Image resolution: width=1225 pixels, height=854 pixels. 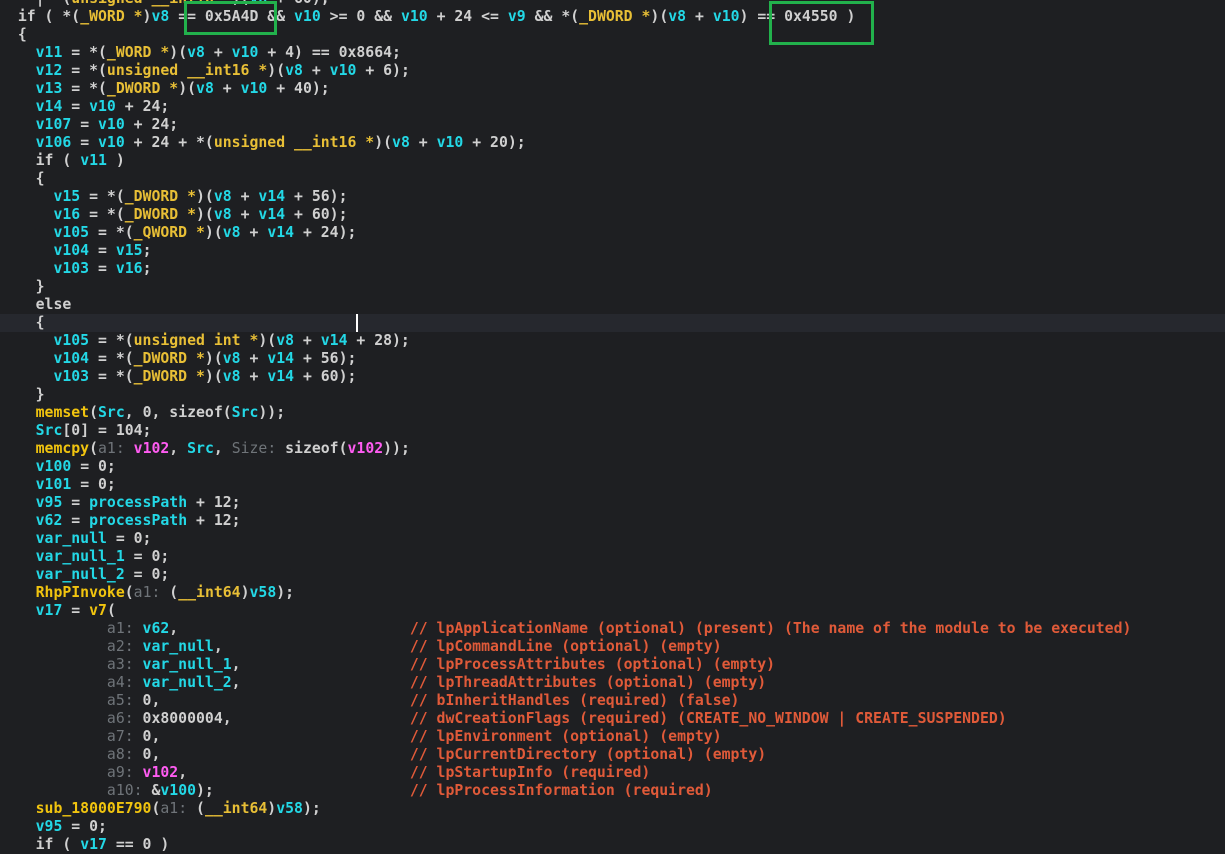 What do you see at coordinates (258, 448) in the screenshot?
I see `code-token: Size:` at bounding box center [258, 448].